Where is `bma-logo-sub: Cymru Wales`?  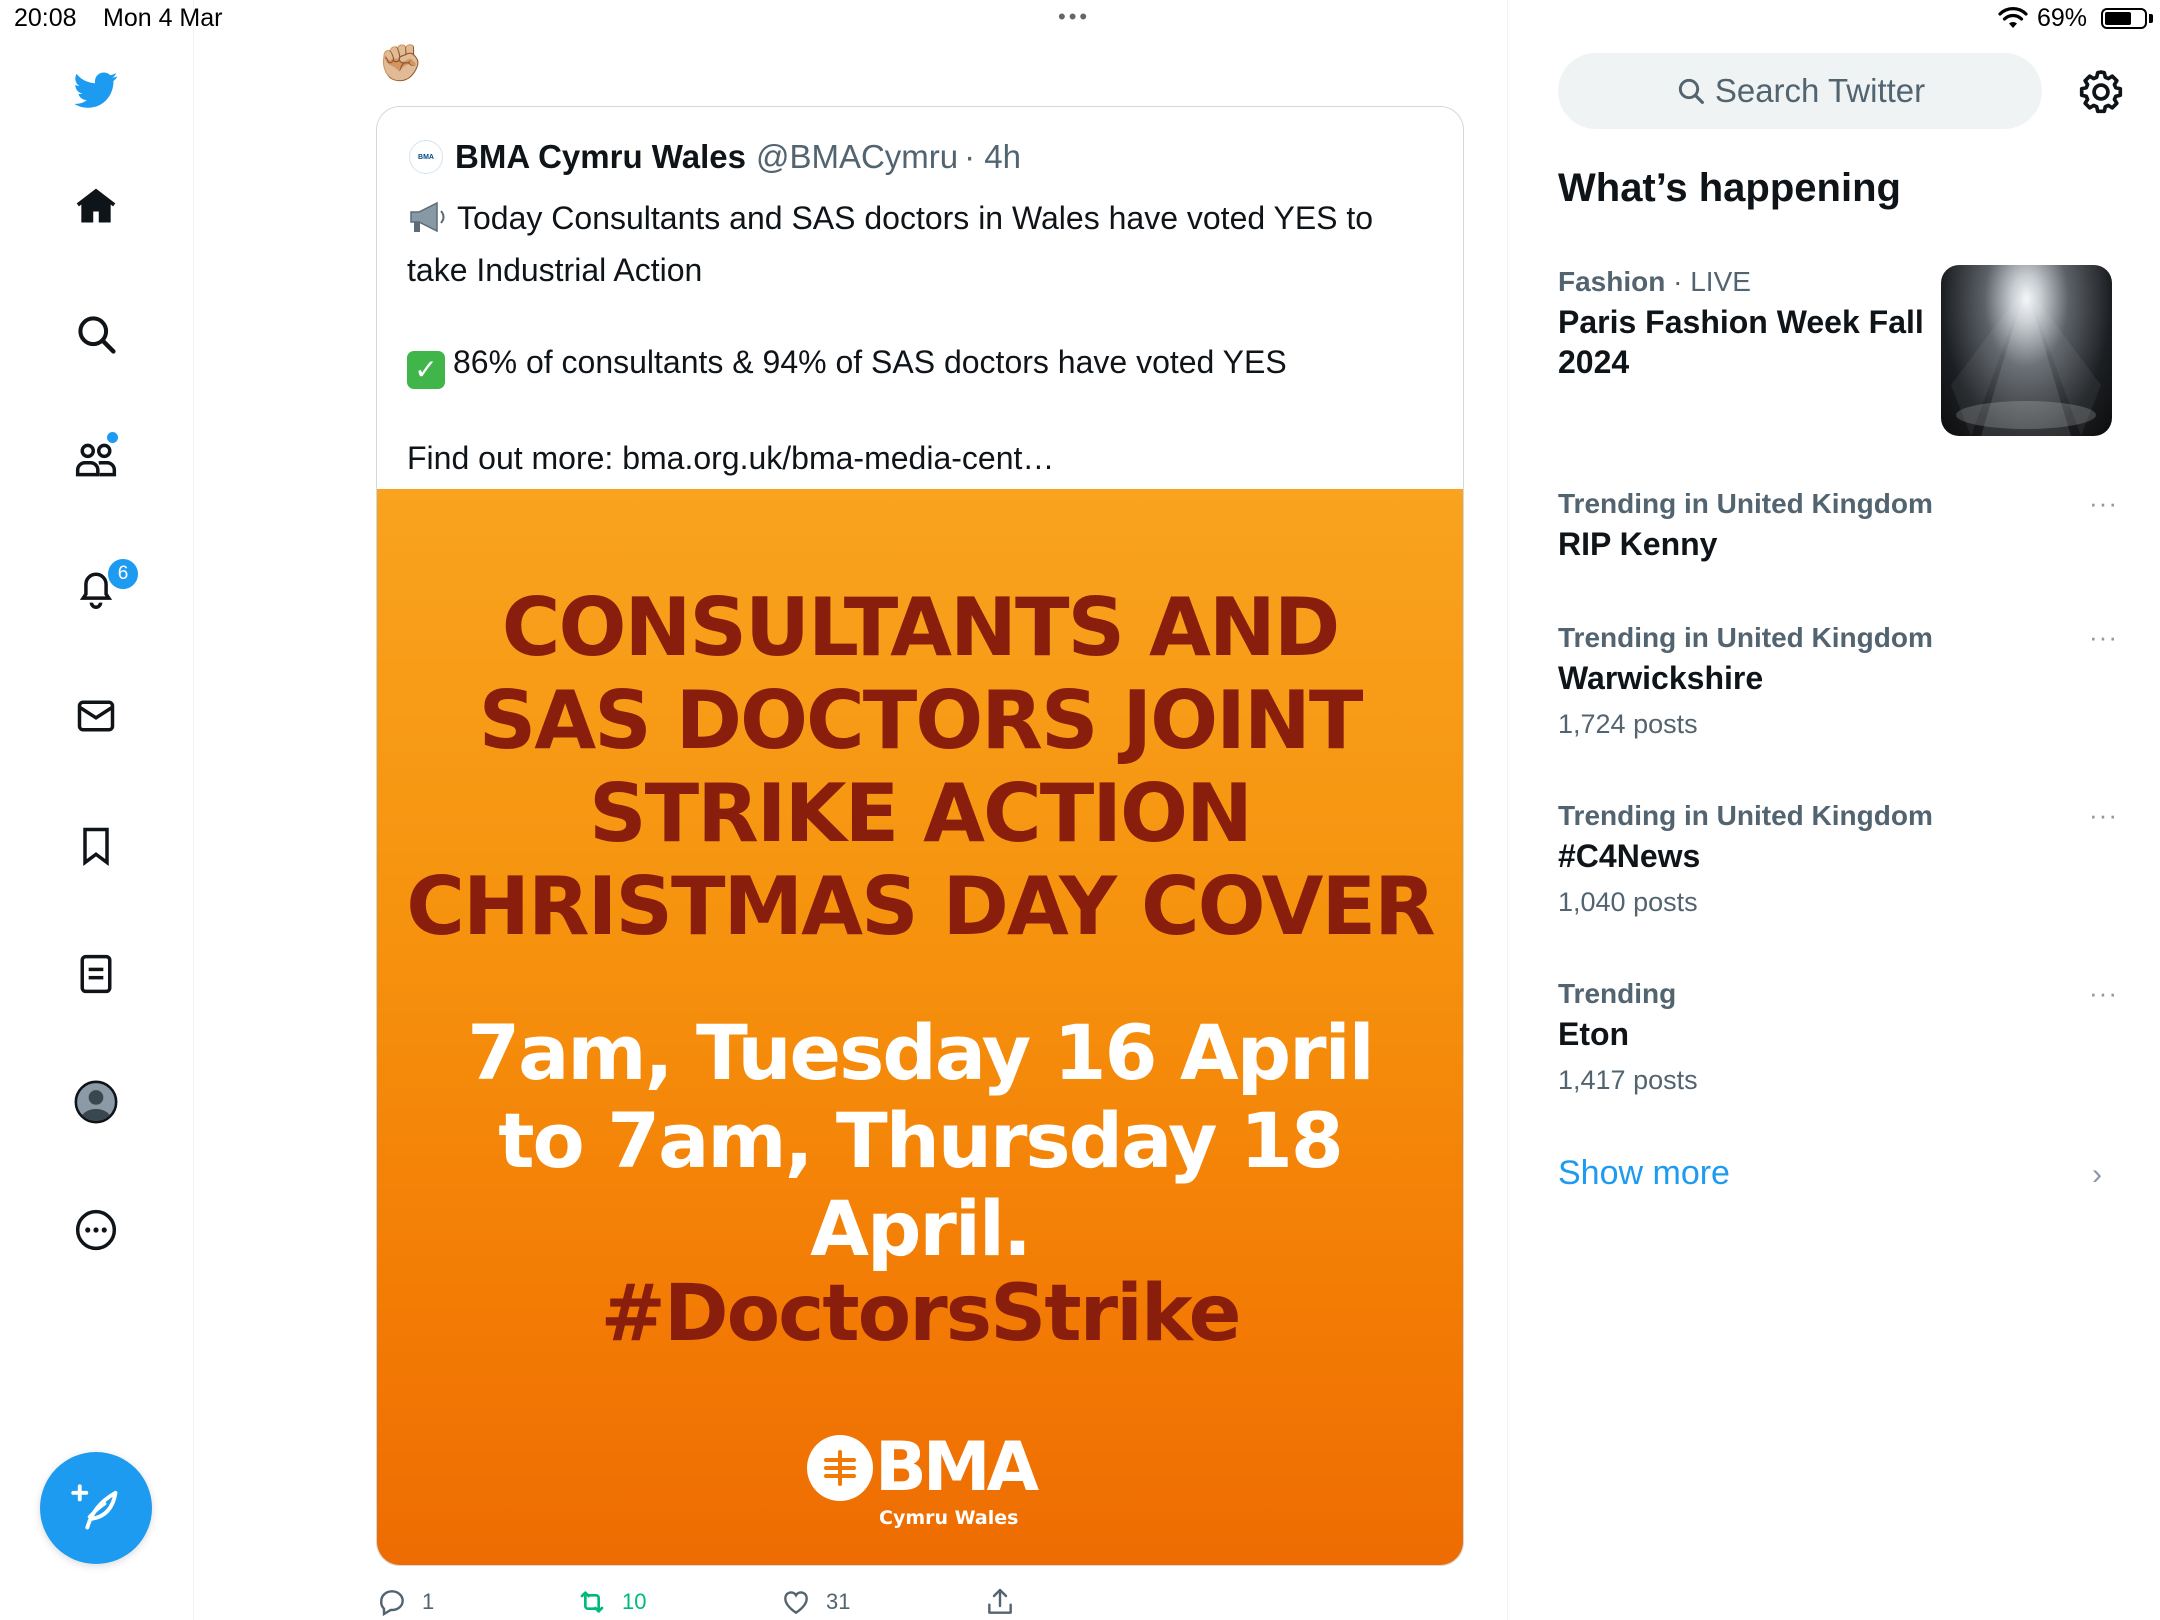 bma-logo-sub: Cymru Wales is located at coordinates (949, 1518).